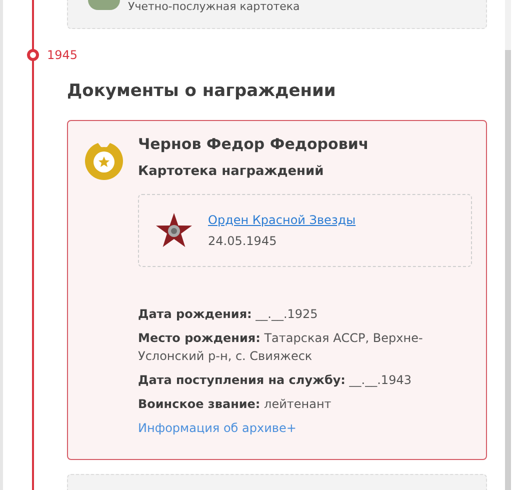  What do you see at coordinates (104, 5) in the screenshot?
I see `avatar-icon` at bounding box center [104, 5].